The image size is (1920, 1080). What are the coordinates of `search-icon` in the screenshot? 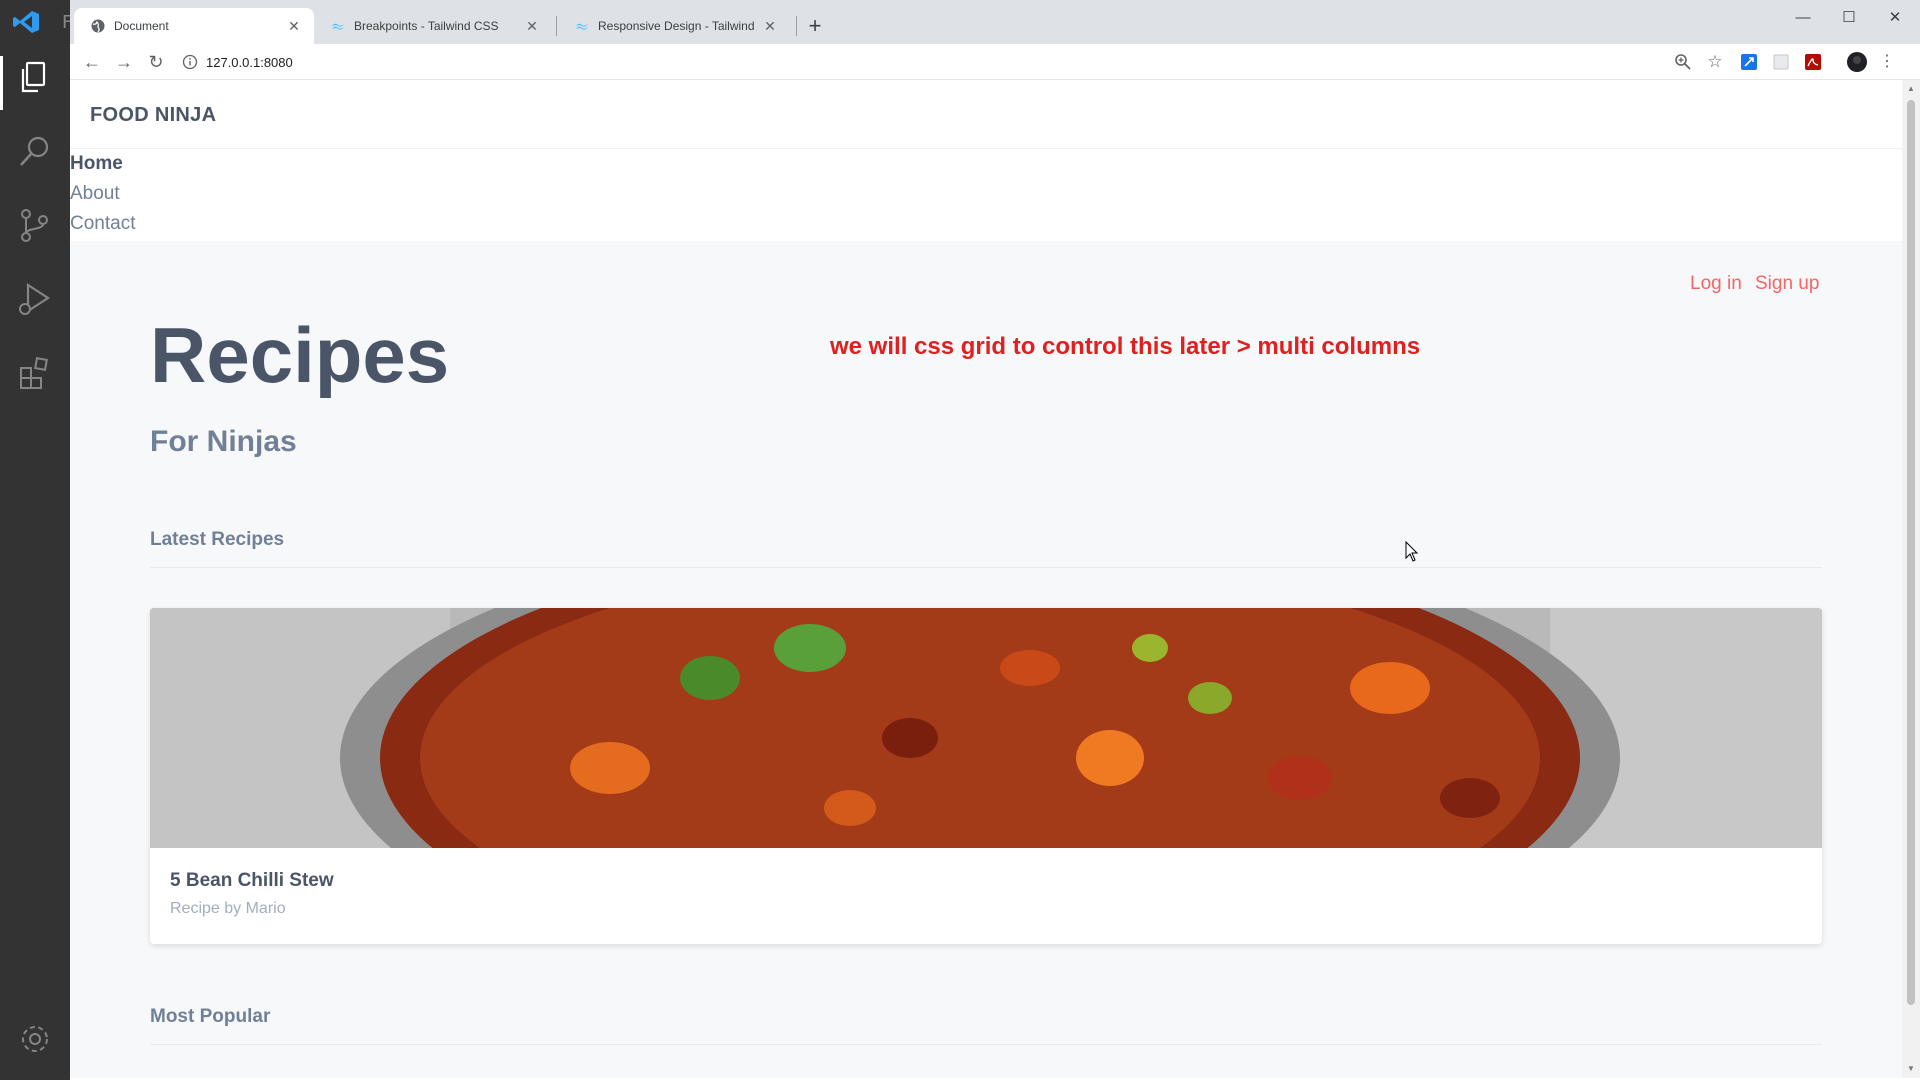 It's located at (35, 151).